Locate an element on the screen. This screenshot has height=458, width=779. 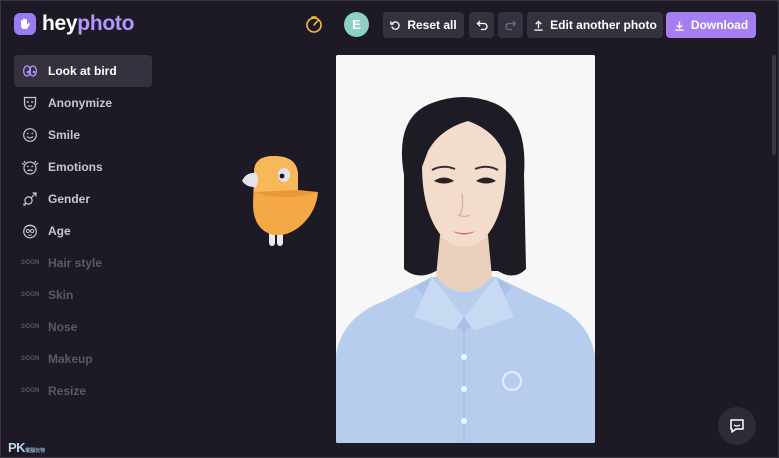
watermark: PK電腦玩物 is located at coordinates (27, 447).